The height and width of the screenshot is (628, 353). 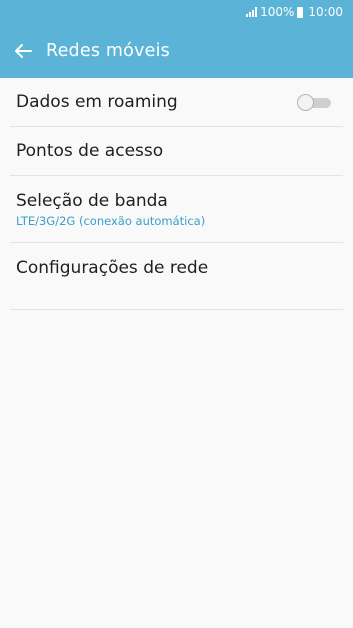 What do you see at coordinates (176, 151) in the screenshot?
I see `setting-access-points: Pontos de acesso` at bounding box center [176, 151].